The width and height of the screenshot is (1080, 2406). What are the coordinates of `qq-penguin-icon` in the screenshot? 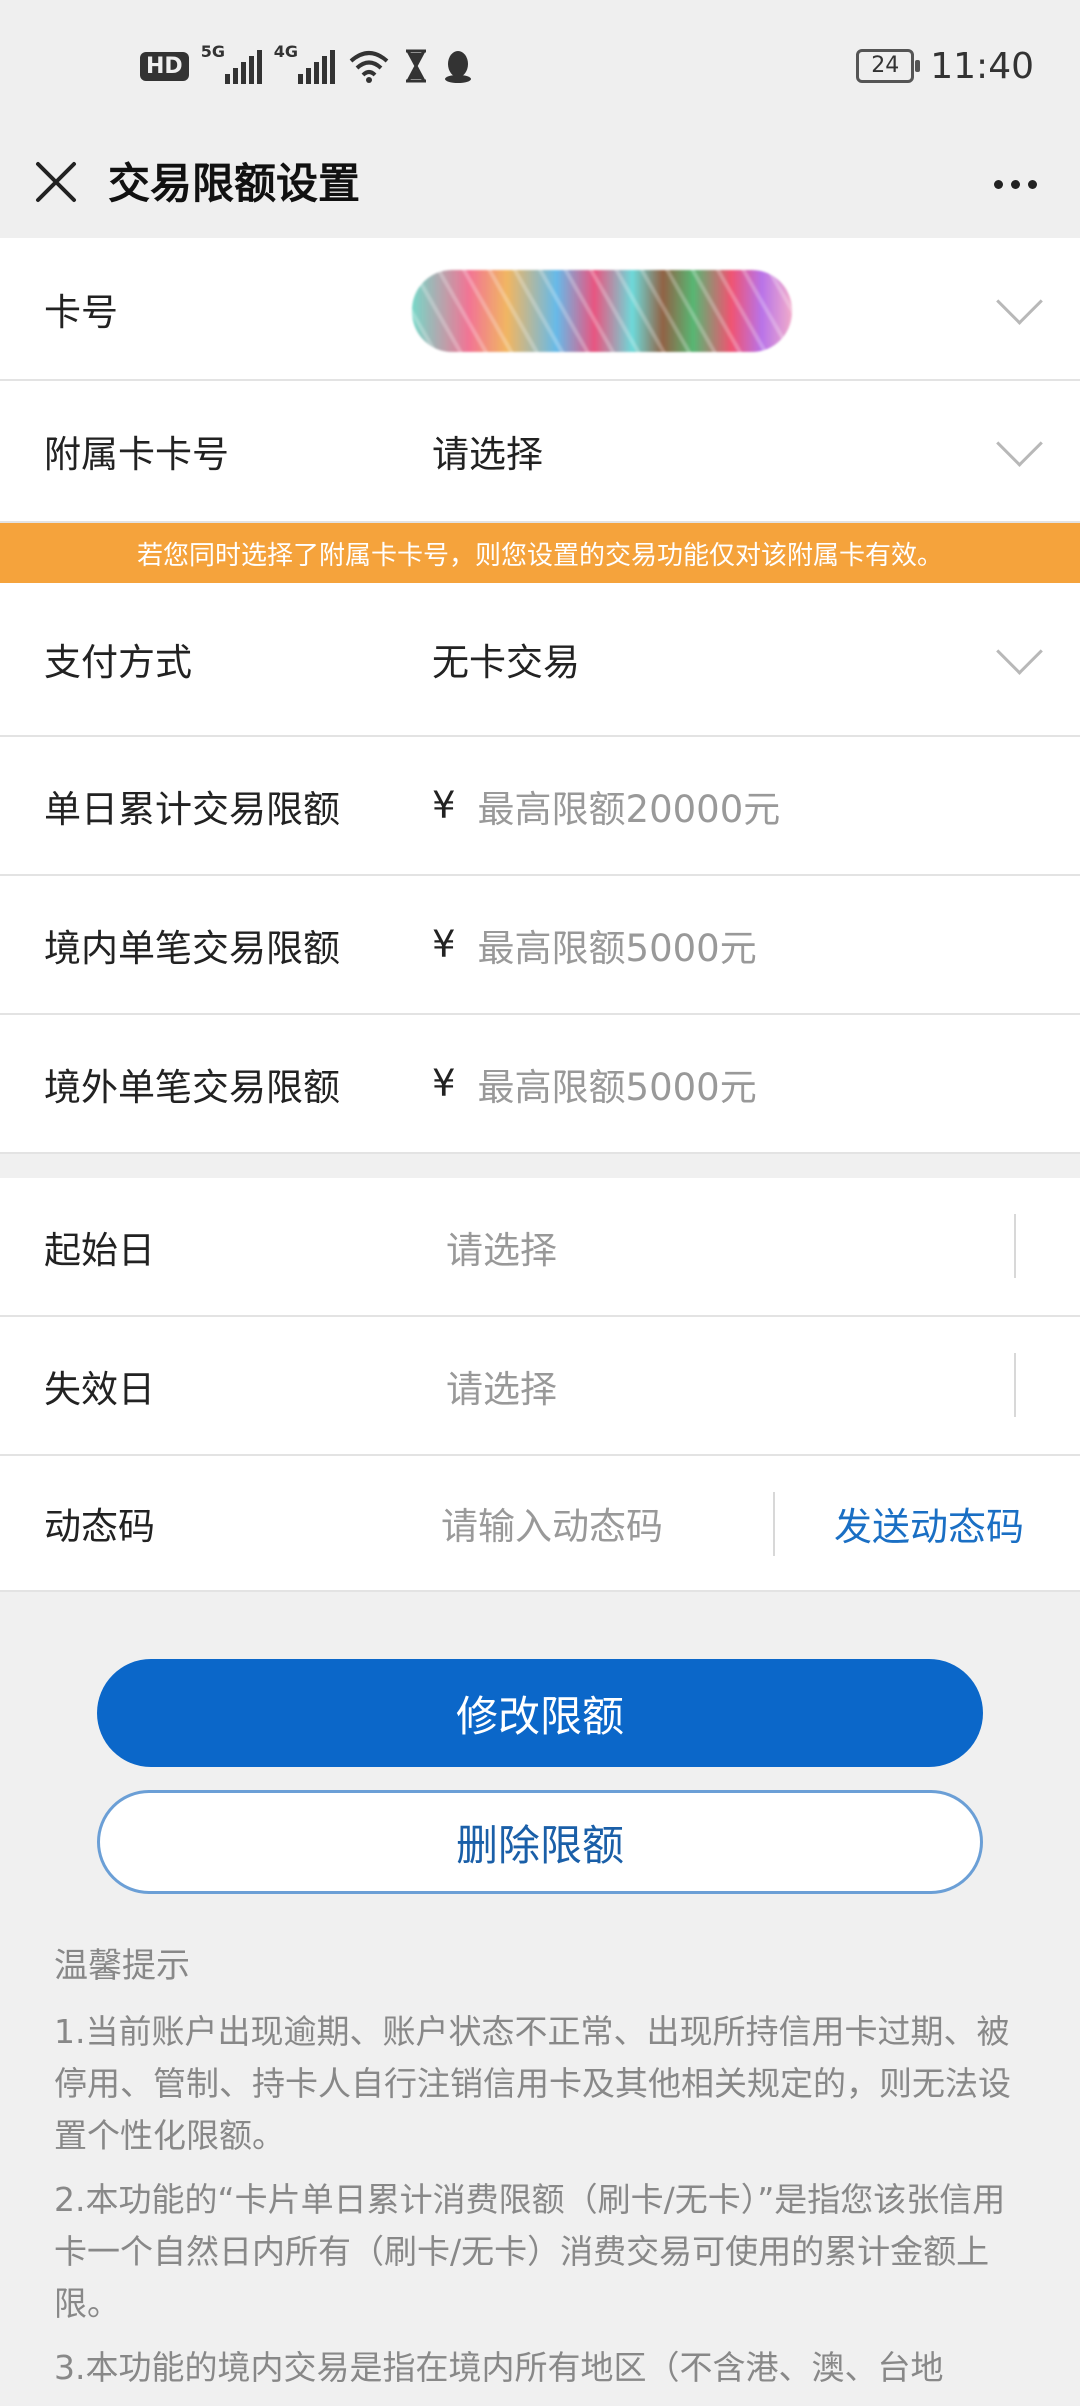 It's located at (457, 67).